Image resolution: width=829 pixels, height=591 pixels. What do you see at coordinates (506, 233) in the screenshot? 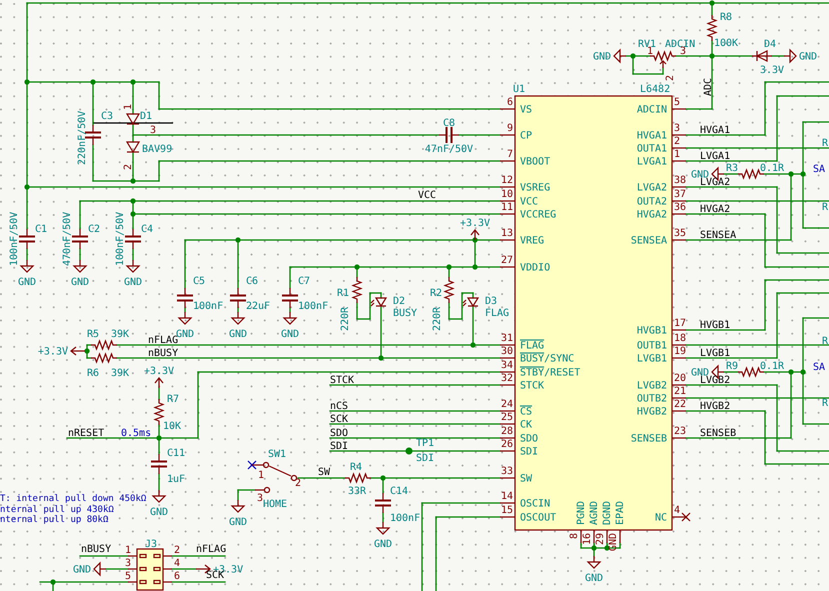
I see `pin-number: 13` at bounding box center [506, 233].